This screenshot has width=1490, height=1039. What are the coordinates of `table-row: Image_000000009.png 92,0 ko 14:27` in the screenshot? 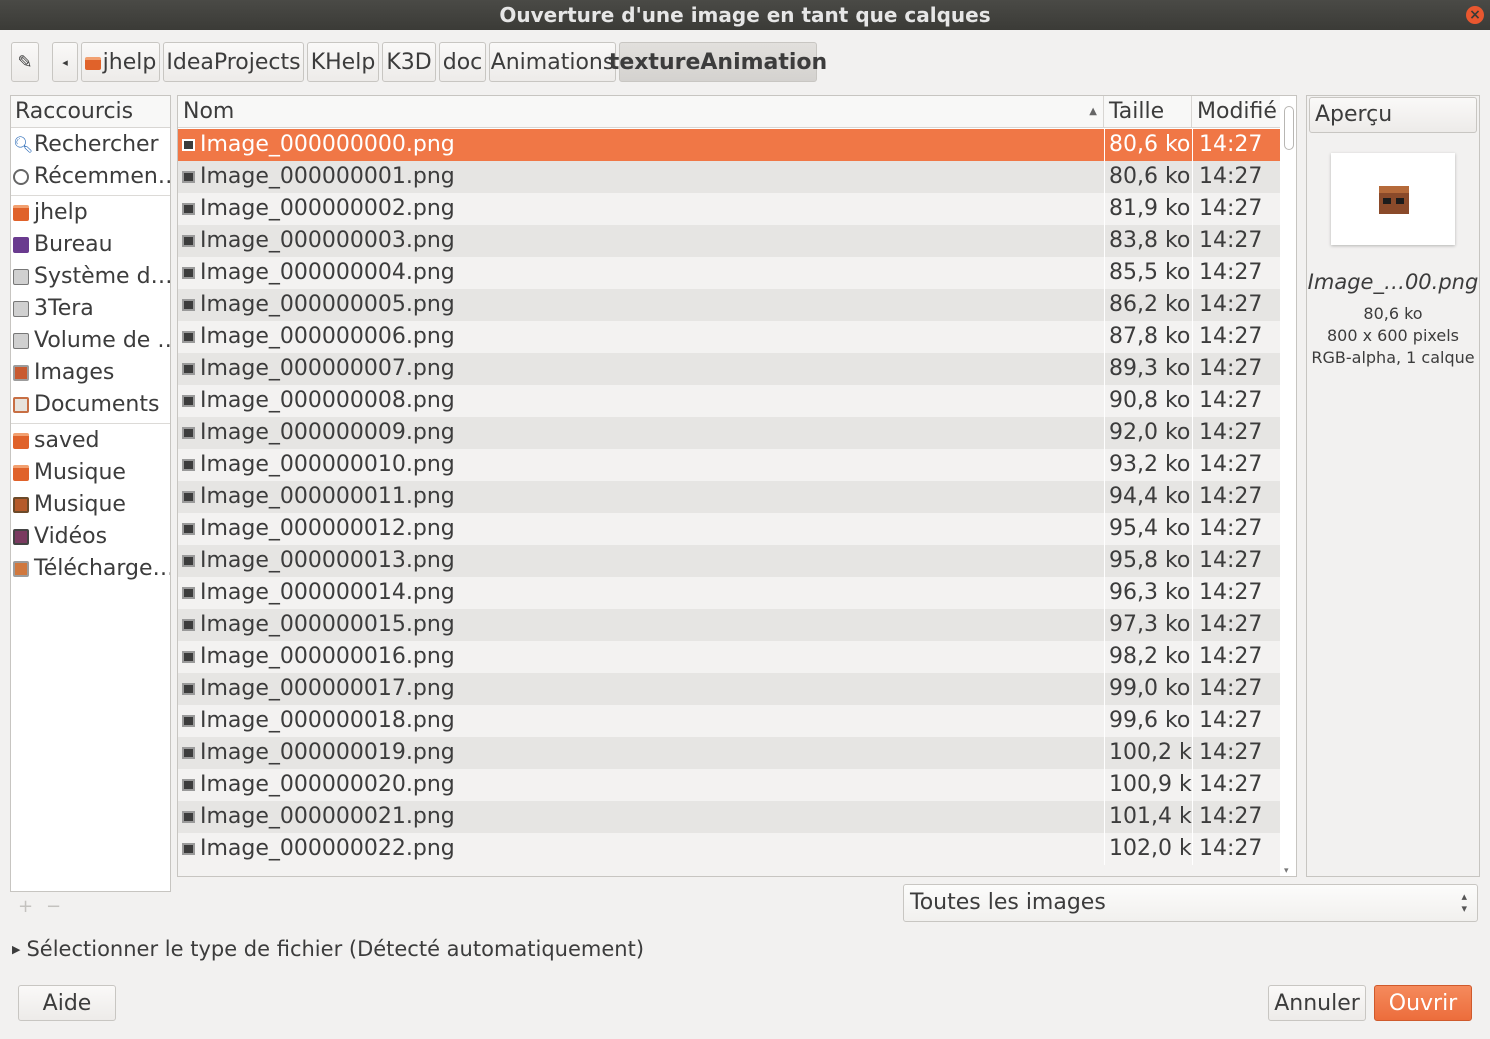 It's located at (729, 433).